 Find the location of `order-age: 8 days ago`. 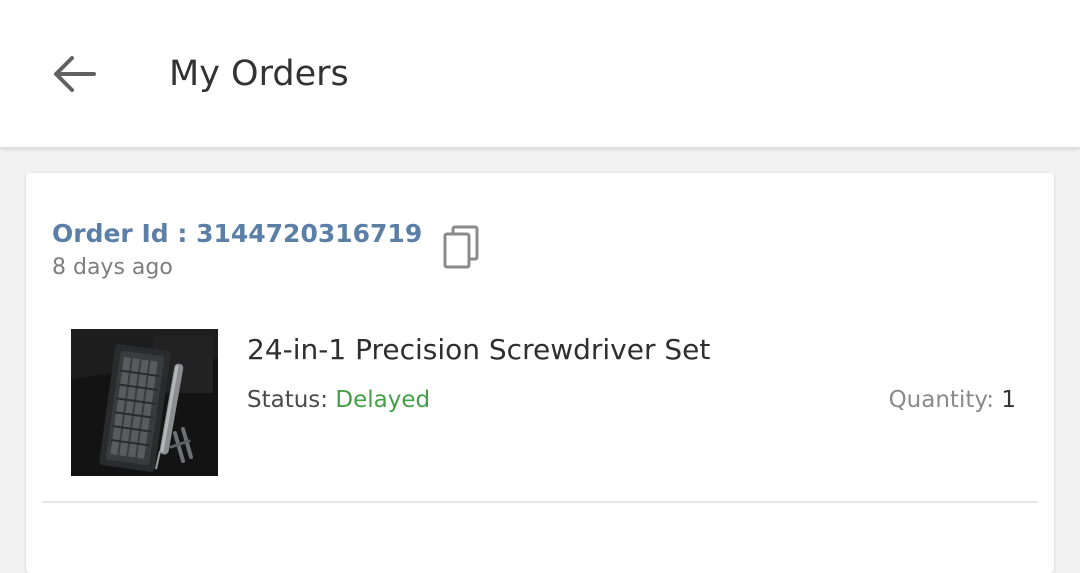

order-age: 8 days ago is located at coordinates (112, 267).